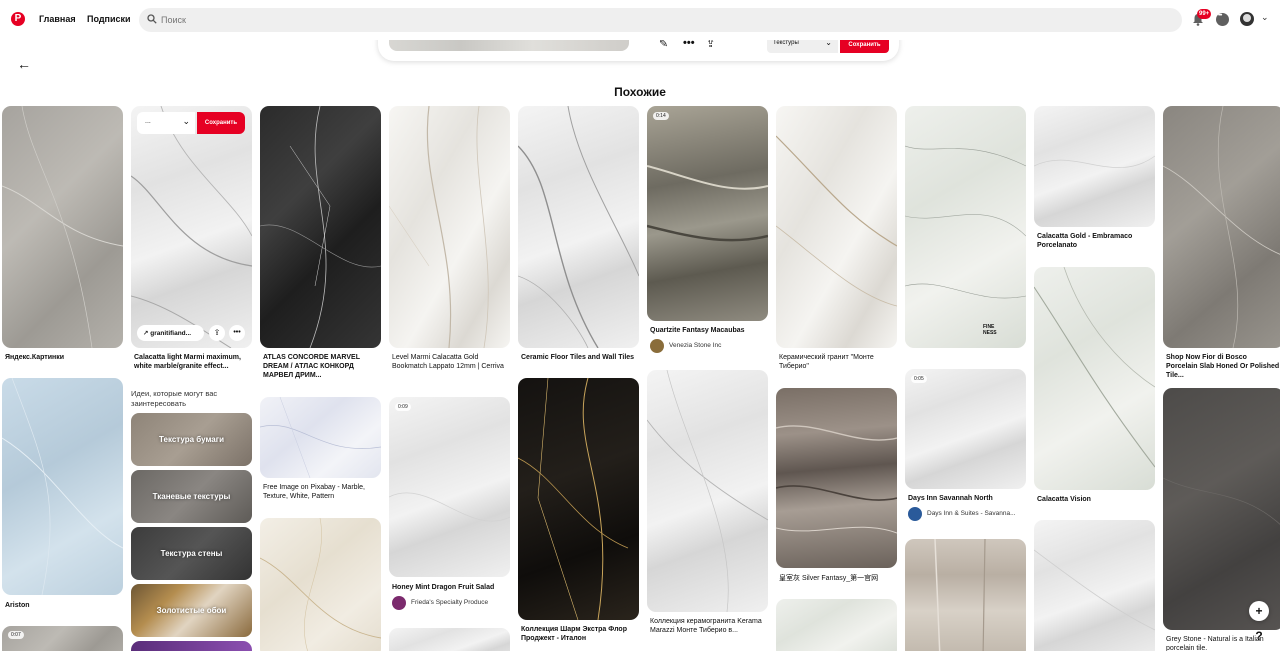  What do you see at coordinates (450, 587) in the screenshot?
I see `pin-caption: Honey Mint Dragon Fruit Salad` at bounding box center [450, 587].